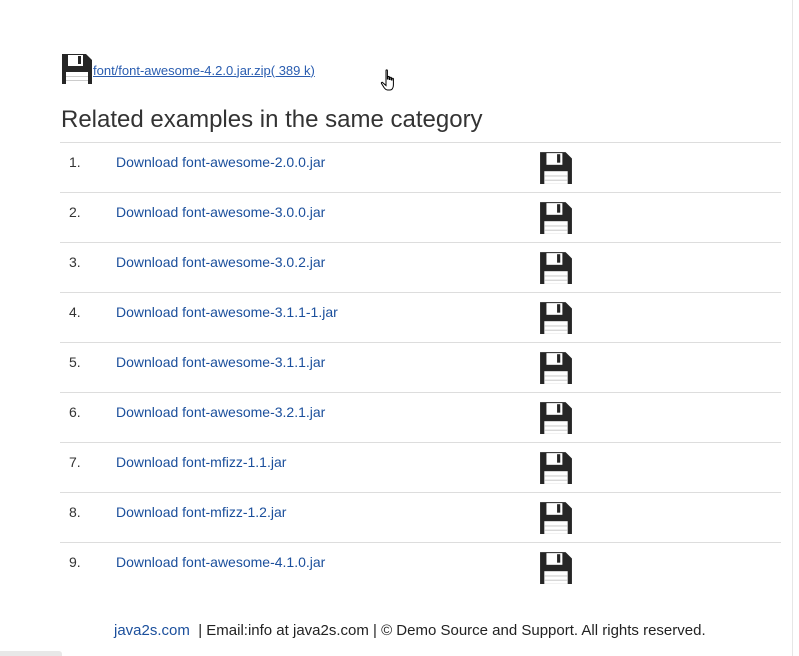 This screenshot has height=656, width=799. What do you see at coordinates (88, 217) in the screenshot?
I see `row-number: 2.` at bounding box center [88, 217].